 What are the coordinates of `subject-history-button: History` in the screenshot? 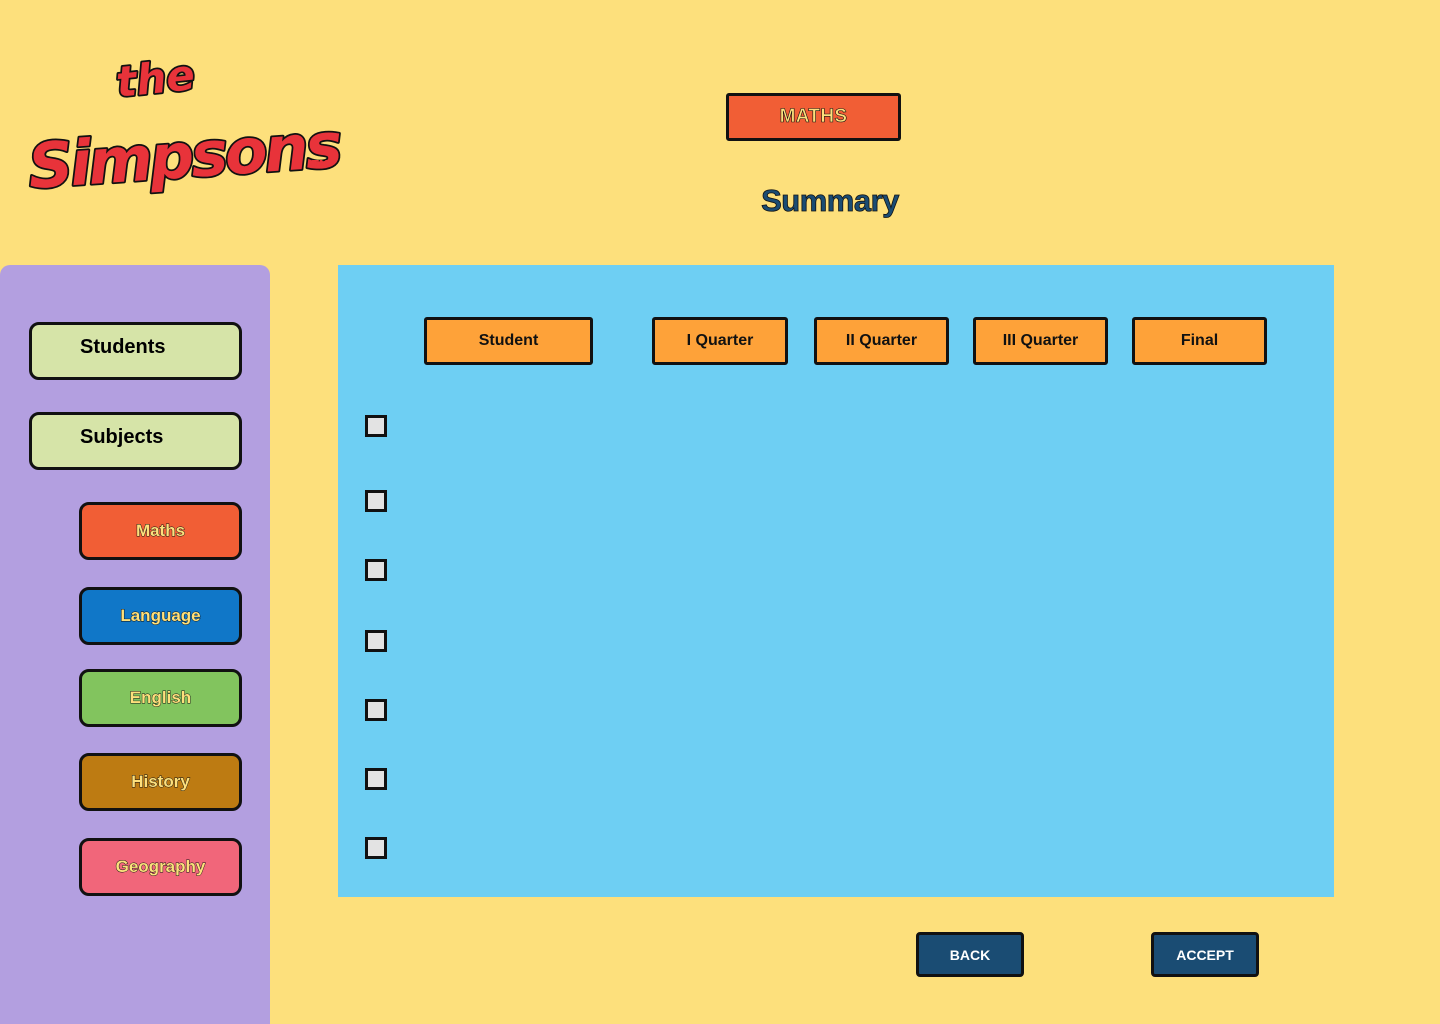 It's located at (160, 782).